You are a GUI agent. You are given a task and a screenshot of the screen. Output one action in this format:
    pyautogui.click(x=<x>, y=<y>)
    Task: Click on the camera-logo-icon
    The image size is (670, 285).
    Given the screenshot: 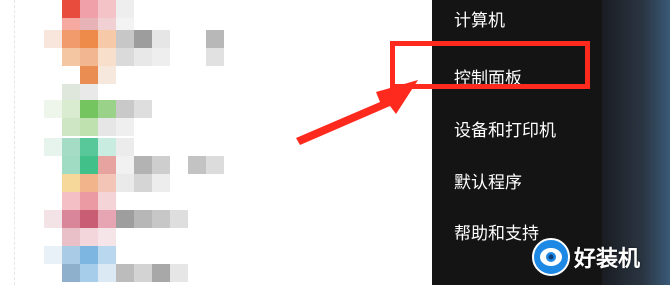 What is the action you would take?
    pyautogui.click(x=551, y=257)
    